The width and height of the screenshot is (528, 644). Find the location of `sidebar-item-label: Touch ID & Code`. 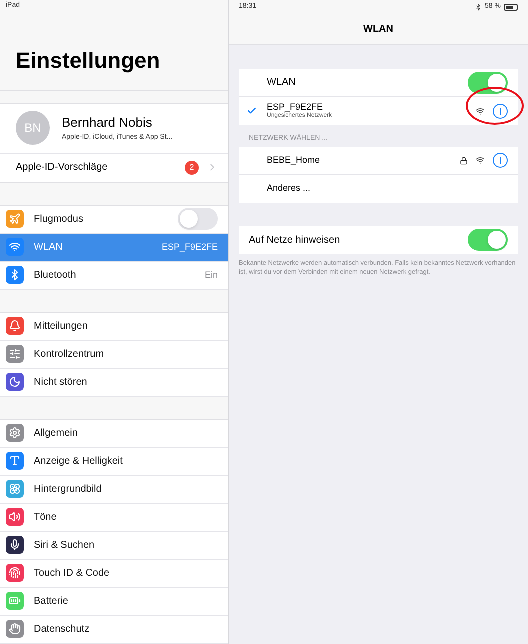

sidebar-item-label: Touch ID & Code is located at coordinates (72, 573).